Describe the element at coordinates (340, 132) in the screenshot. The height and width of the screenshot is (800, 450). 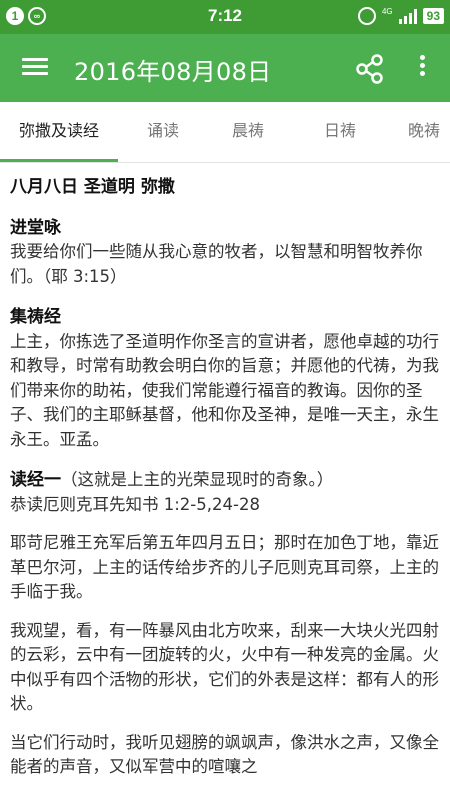
I see `tab-daytime-prayer: 日祷` at that location.